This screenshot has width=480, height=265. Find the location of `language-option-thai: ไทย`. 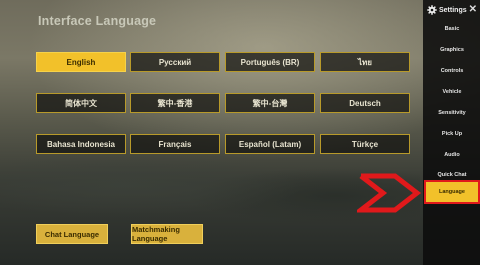

language-option-thai: ไทย is located at coordinates (365, 62).